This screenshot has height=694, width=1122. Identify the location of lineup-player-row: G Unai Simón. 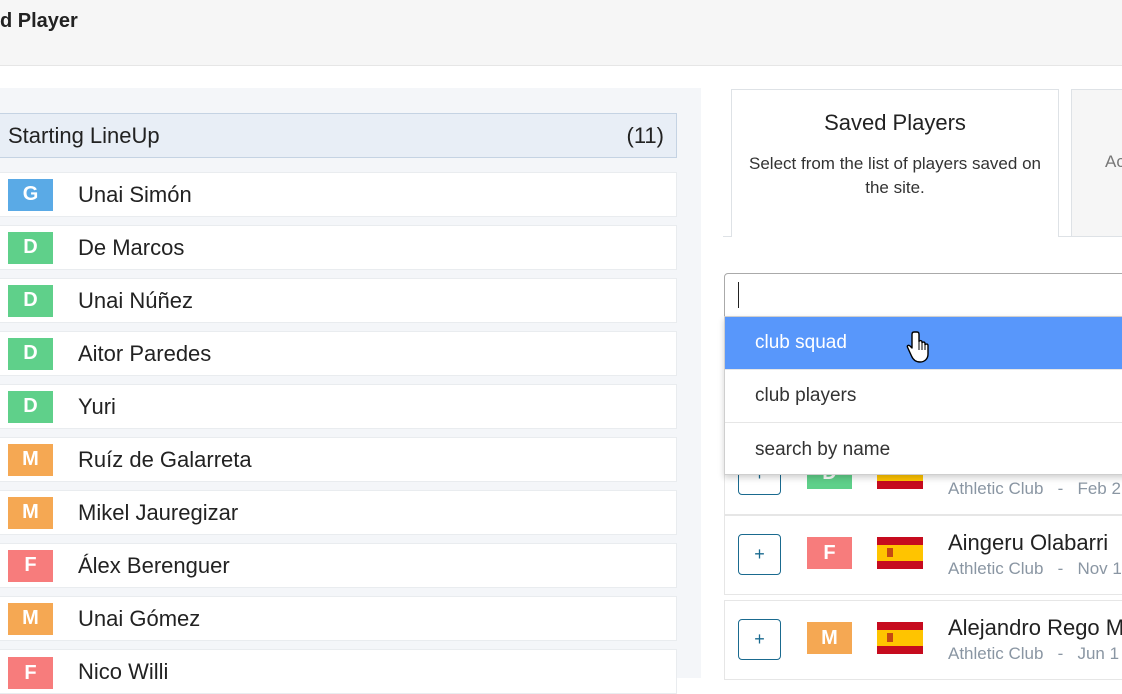
(338, 194).